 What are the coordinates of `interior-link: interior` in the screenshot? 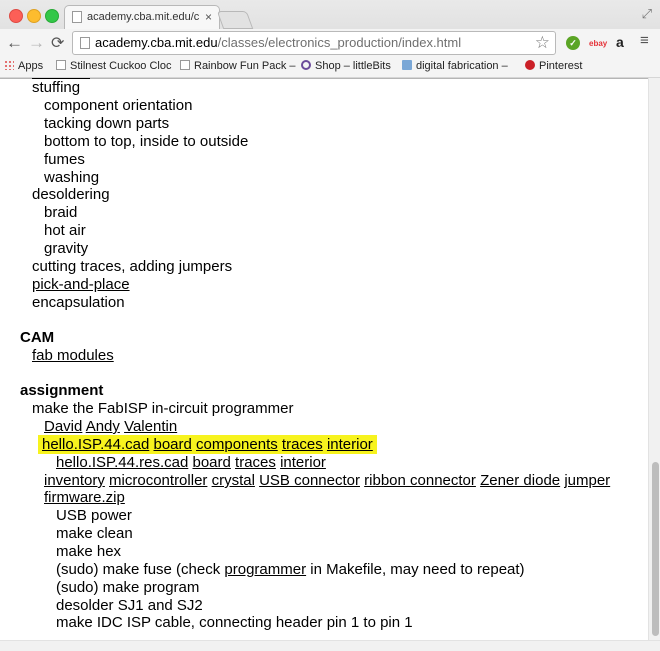 It's located at (350, 444).